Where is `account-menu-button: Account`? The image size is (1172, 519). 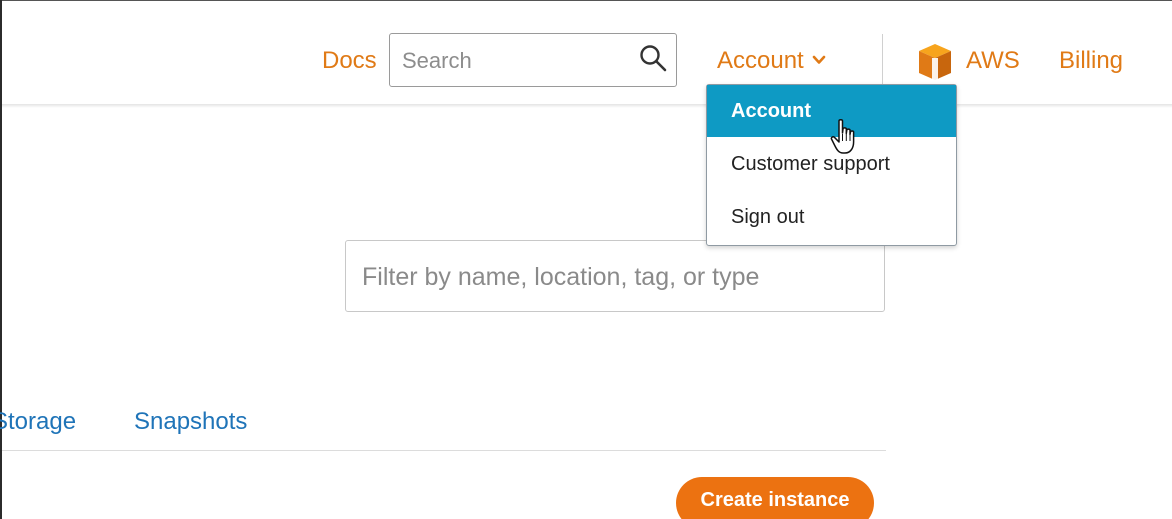 account-menu-button: Account is located at coordinates (771, 61).